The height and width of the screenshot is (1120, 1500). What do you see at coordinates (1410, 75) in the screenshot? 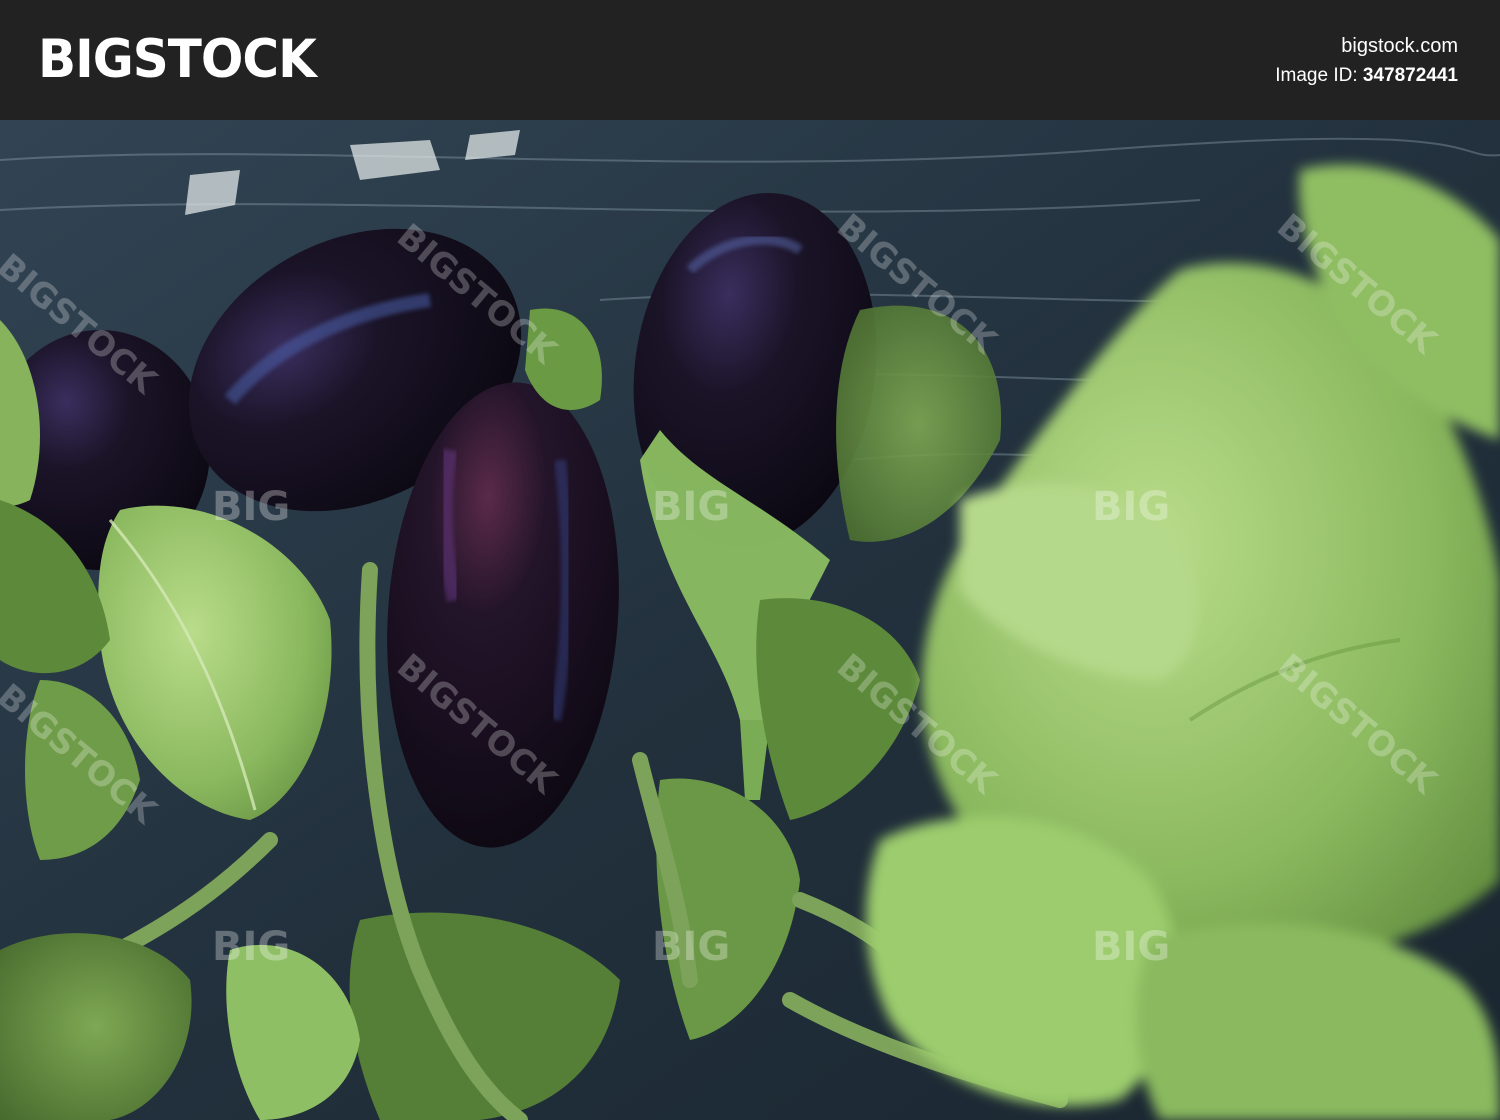
I see `image-id-value: 347872441` at bounding box center [1410, 75].